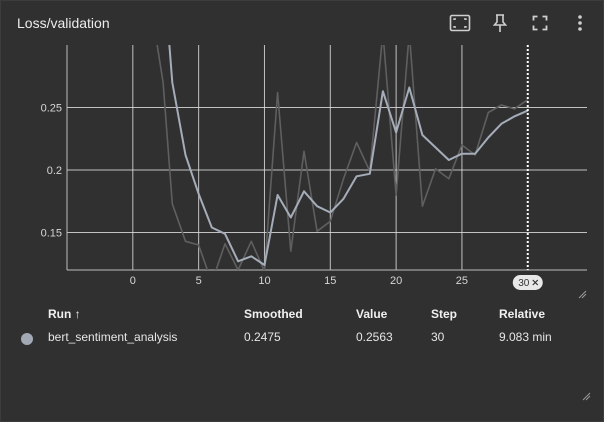 The width and height of the screenshot is (604, 422). I want to click on chart-resize-handle, so click(582, 294).